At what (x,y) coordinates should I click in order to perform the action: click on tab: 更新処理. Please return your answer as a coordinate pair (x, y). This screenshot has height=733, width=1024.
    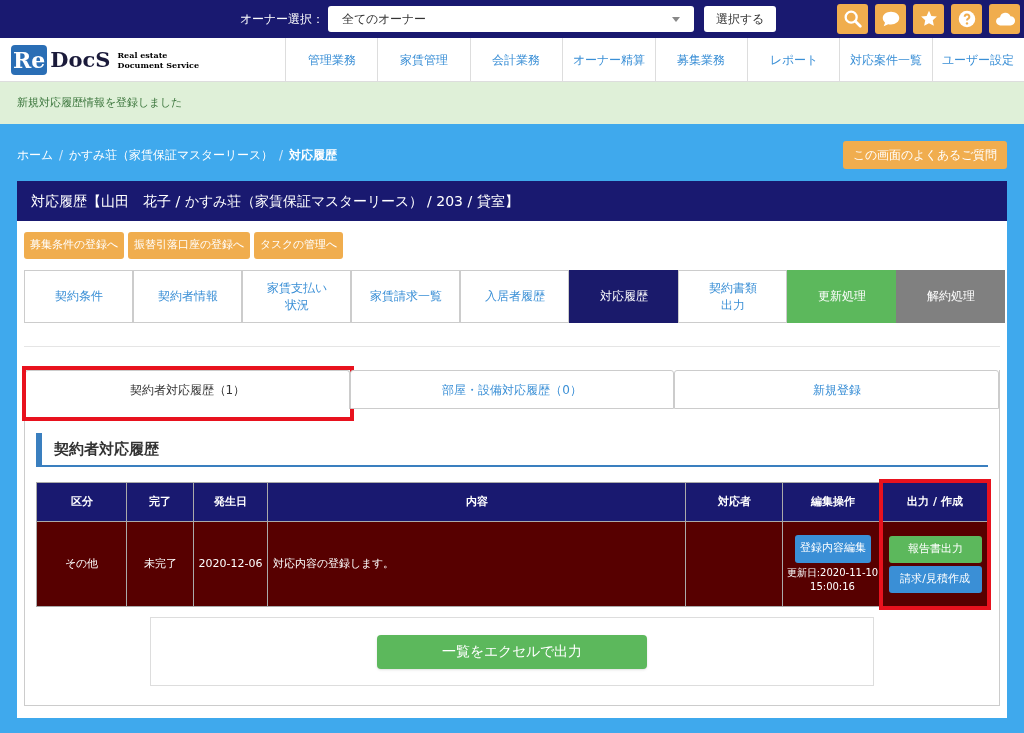
    Looking at the image, I should click on (841, 296).